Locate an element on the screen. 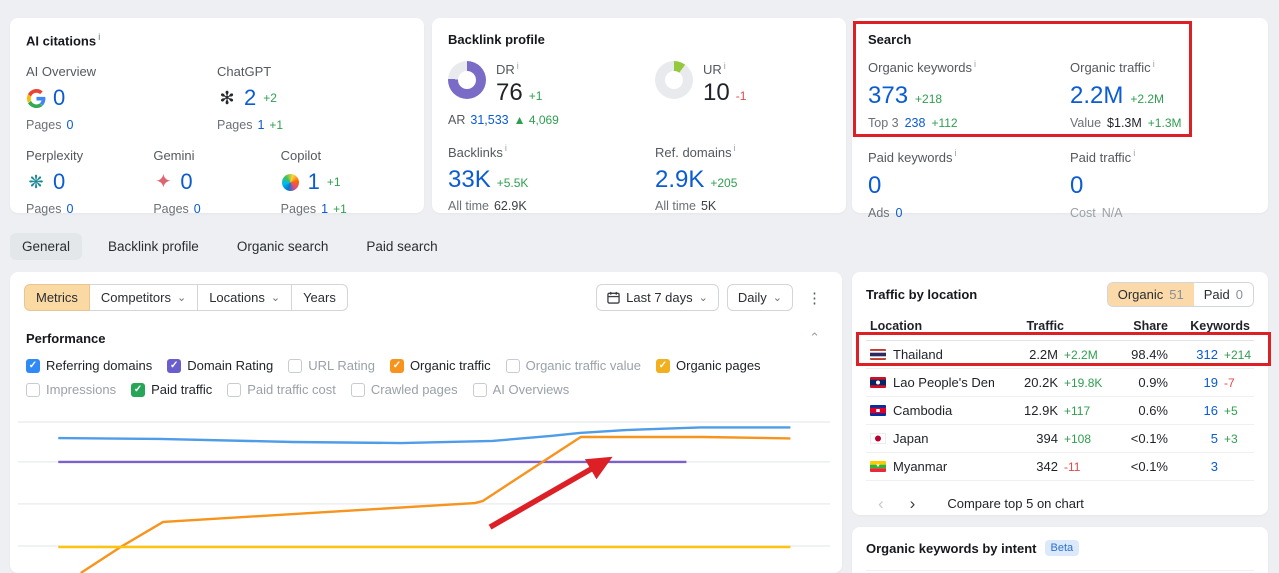 The image size is (1279, 573). compare-top5-link: Compare top 5 on chart is located at coordinates (1015, 503).